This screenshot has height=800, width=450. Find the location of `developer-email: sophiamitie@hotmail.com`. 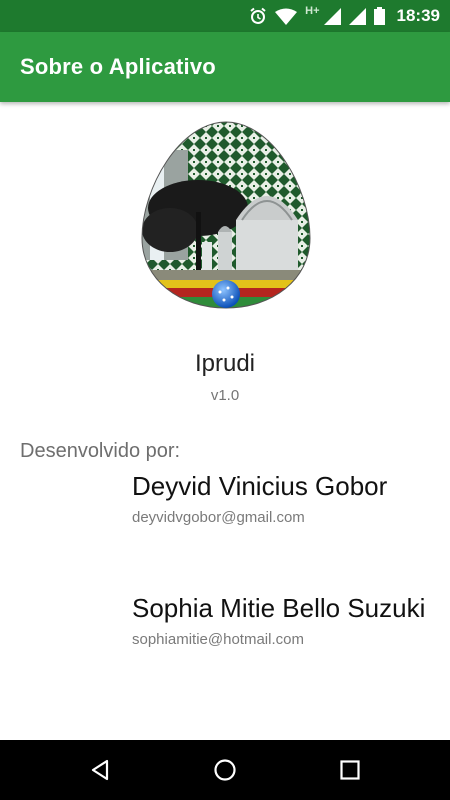

developer-email: sophiamitie@hotmail.com is located at coordinates (218, 639).